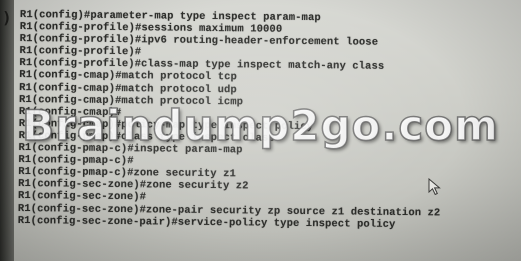  What do you see at coordinates (434, 187) in the screenshot?
I see `mouse-pointer-icon` at bounding box center [434, 187].